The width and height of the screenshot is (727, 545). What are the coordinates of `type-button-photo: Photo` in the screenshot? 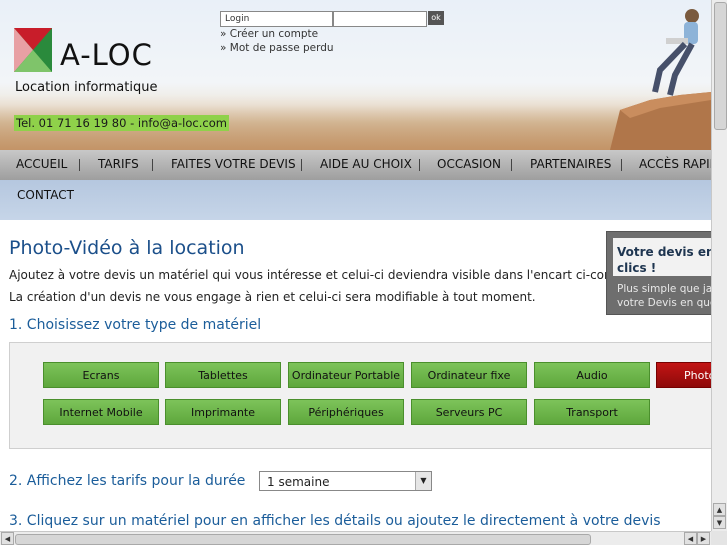 It's located at (683, 375).